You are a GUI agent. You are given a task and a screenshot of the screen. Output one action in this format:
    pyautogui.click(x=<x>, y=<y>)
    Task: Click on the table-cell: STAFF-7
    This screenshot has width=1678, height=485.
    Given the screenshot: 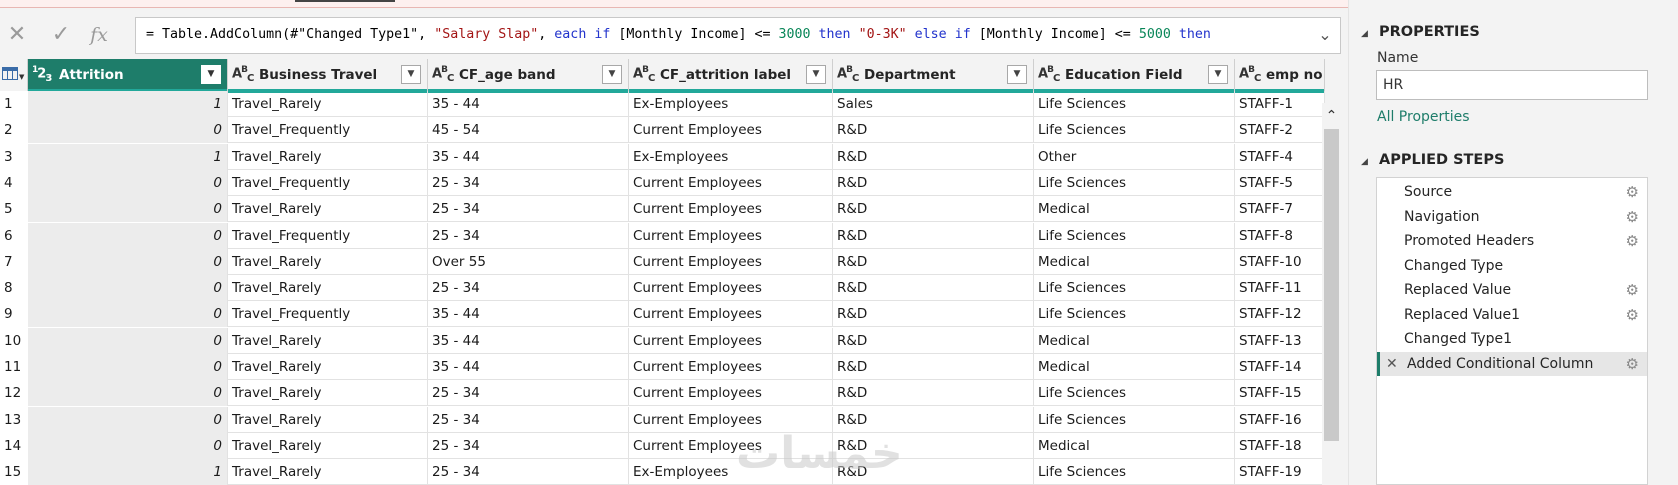 What is the action you would take?
    pyautogui.click(x=1280, y=209)
    